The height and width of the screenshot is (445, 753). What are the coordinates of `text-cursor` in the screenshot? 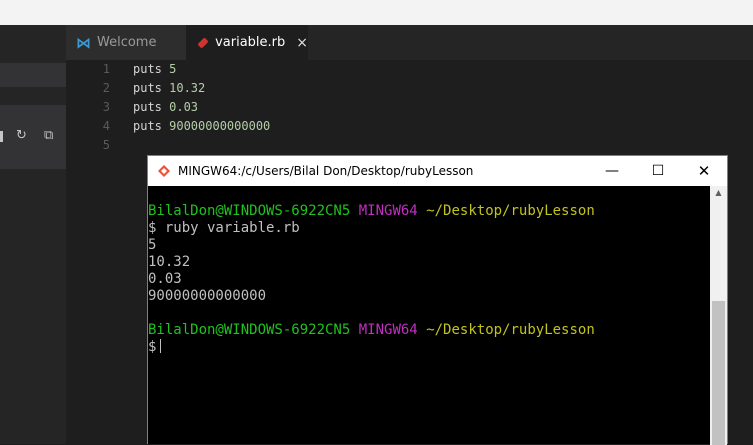 It's located at (161, 346).